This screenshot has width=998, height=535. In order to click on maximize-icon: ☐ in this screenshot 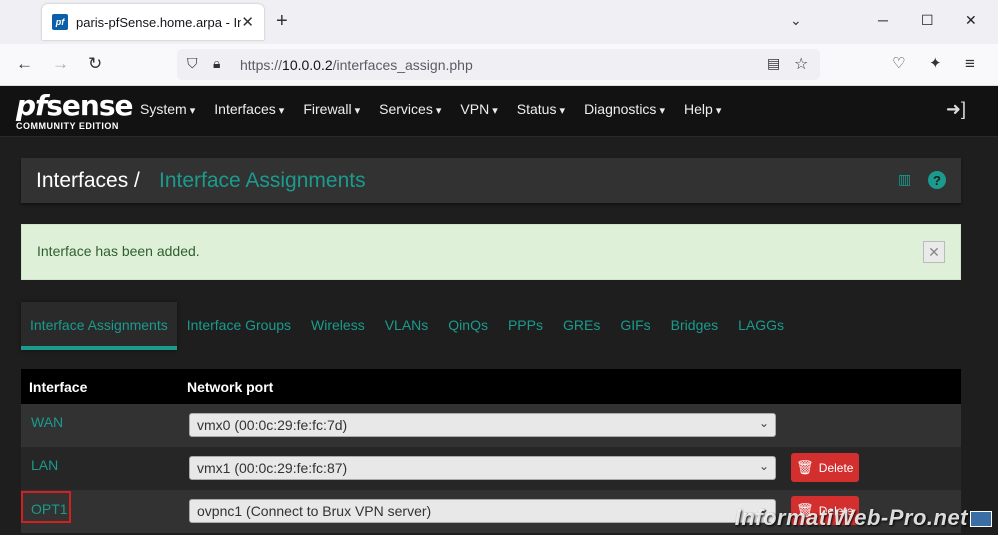, I will do `click(927, 20)`.